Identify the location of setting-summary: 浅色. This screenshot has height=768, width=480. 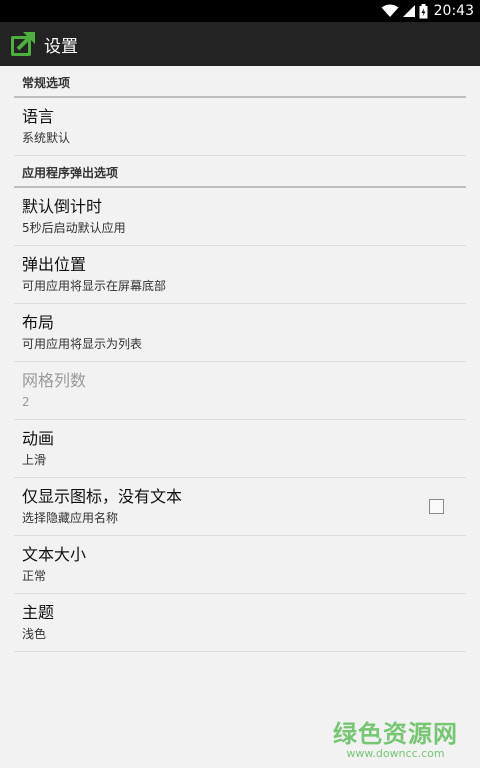
(34, 633).